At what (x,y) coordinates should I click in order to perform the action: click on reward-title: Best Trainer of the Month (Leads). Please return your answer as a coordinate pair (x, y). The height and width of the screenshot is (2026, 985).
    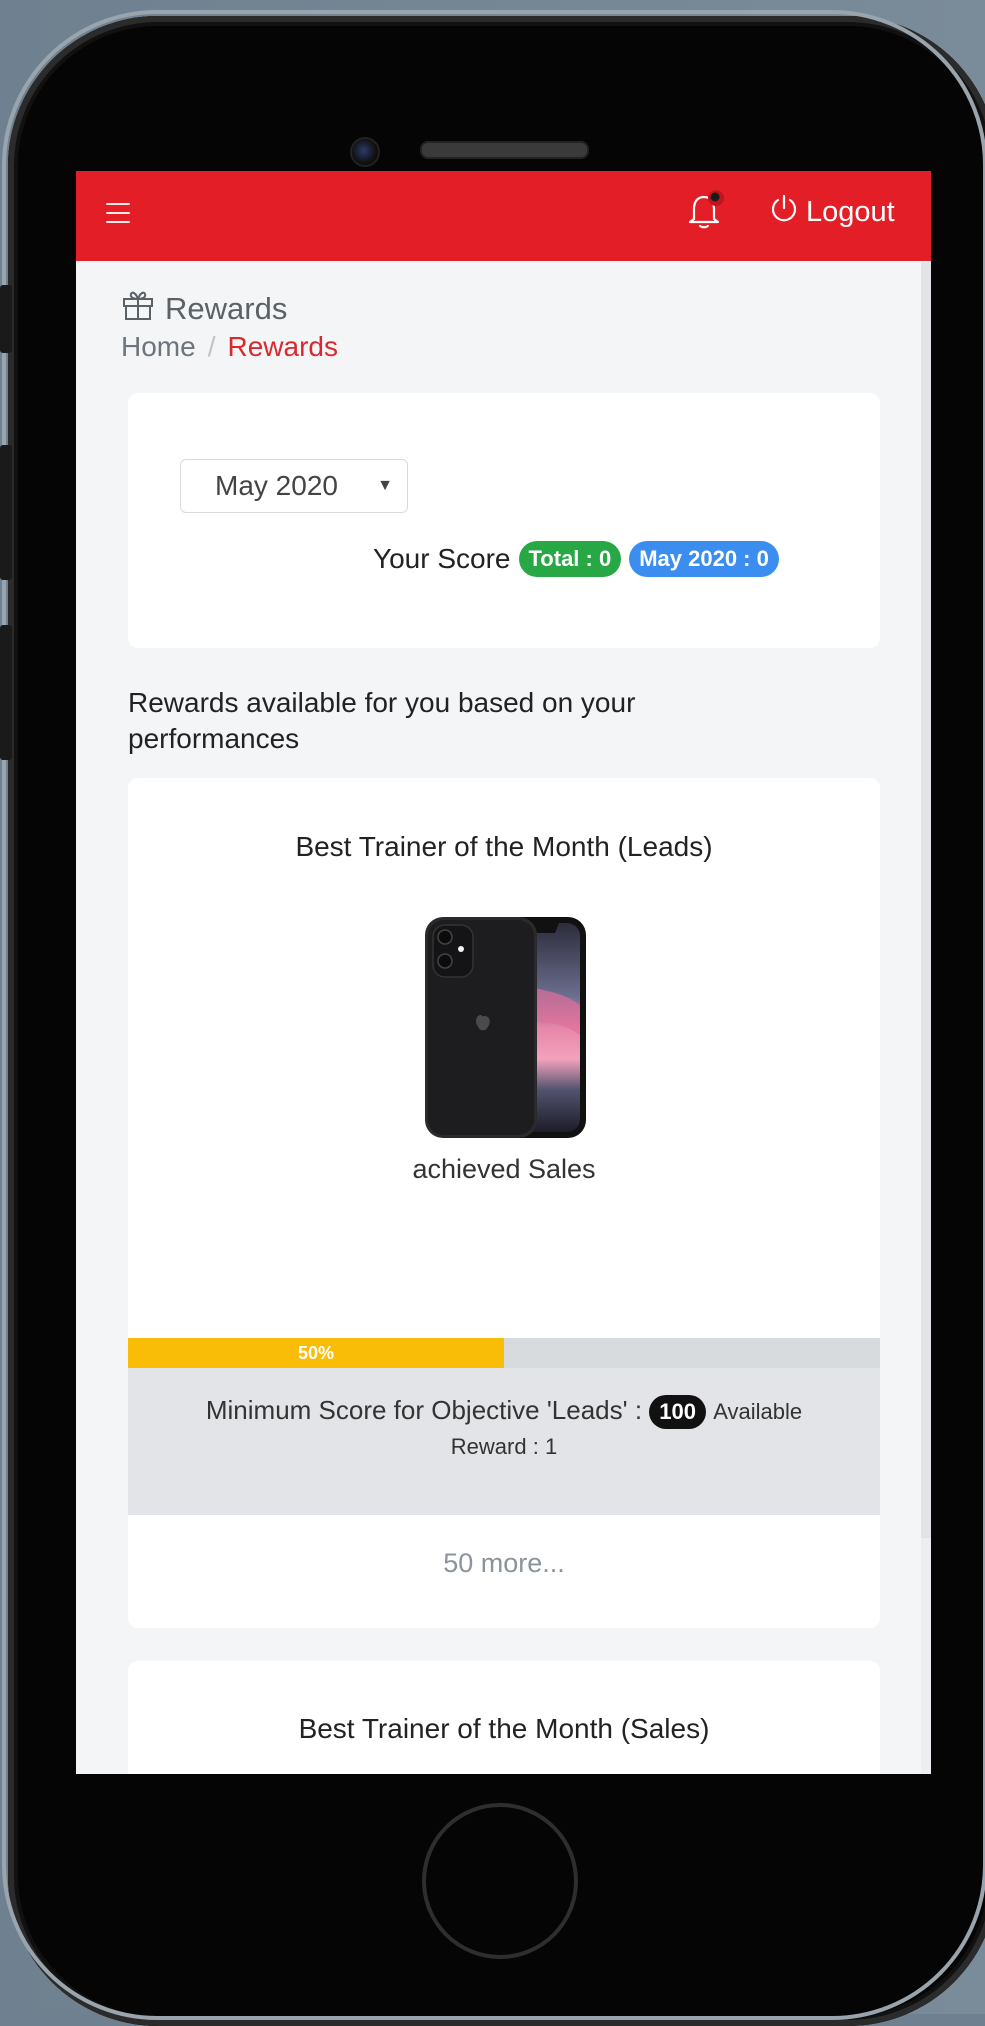
    Looking at the image, I should click on (504, 846).